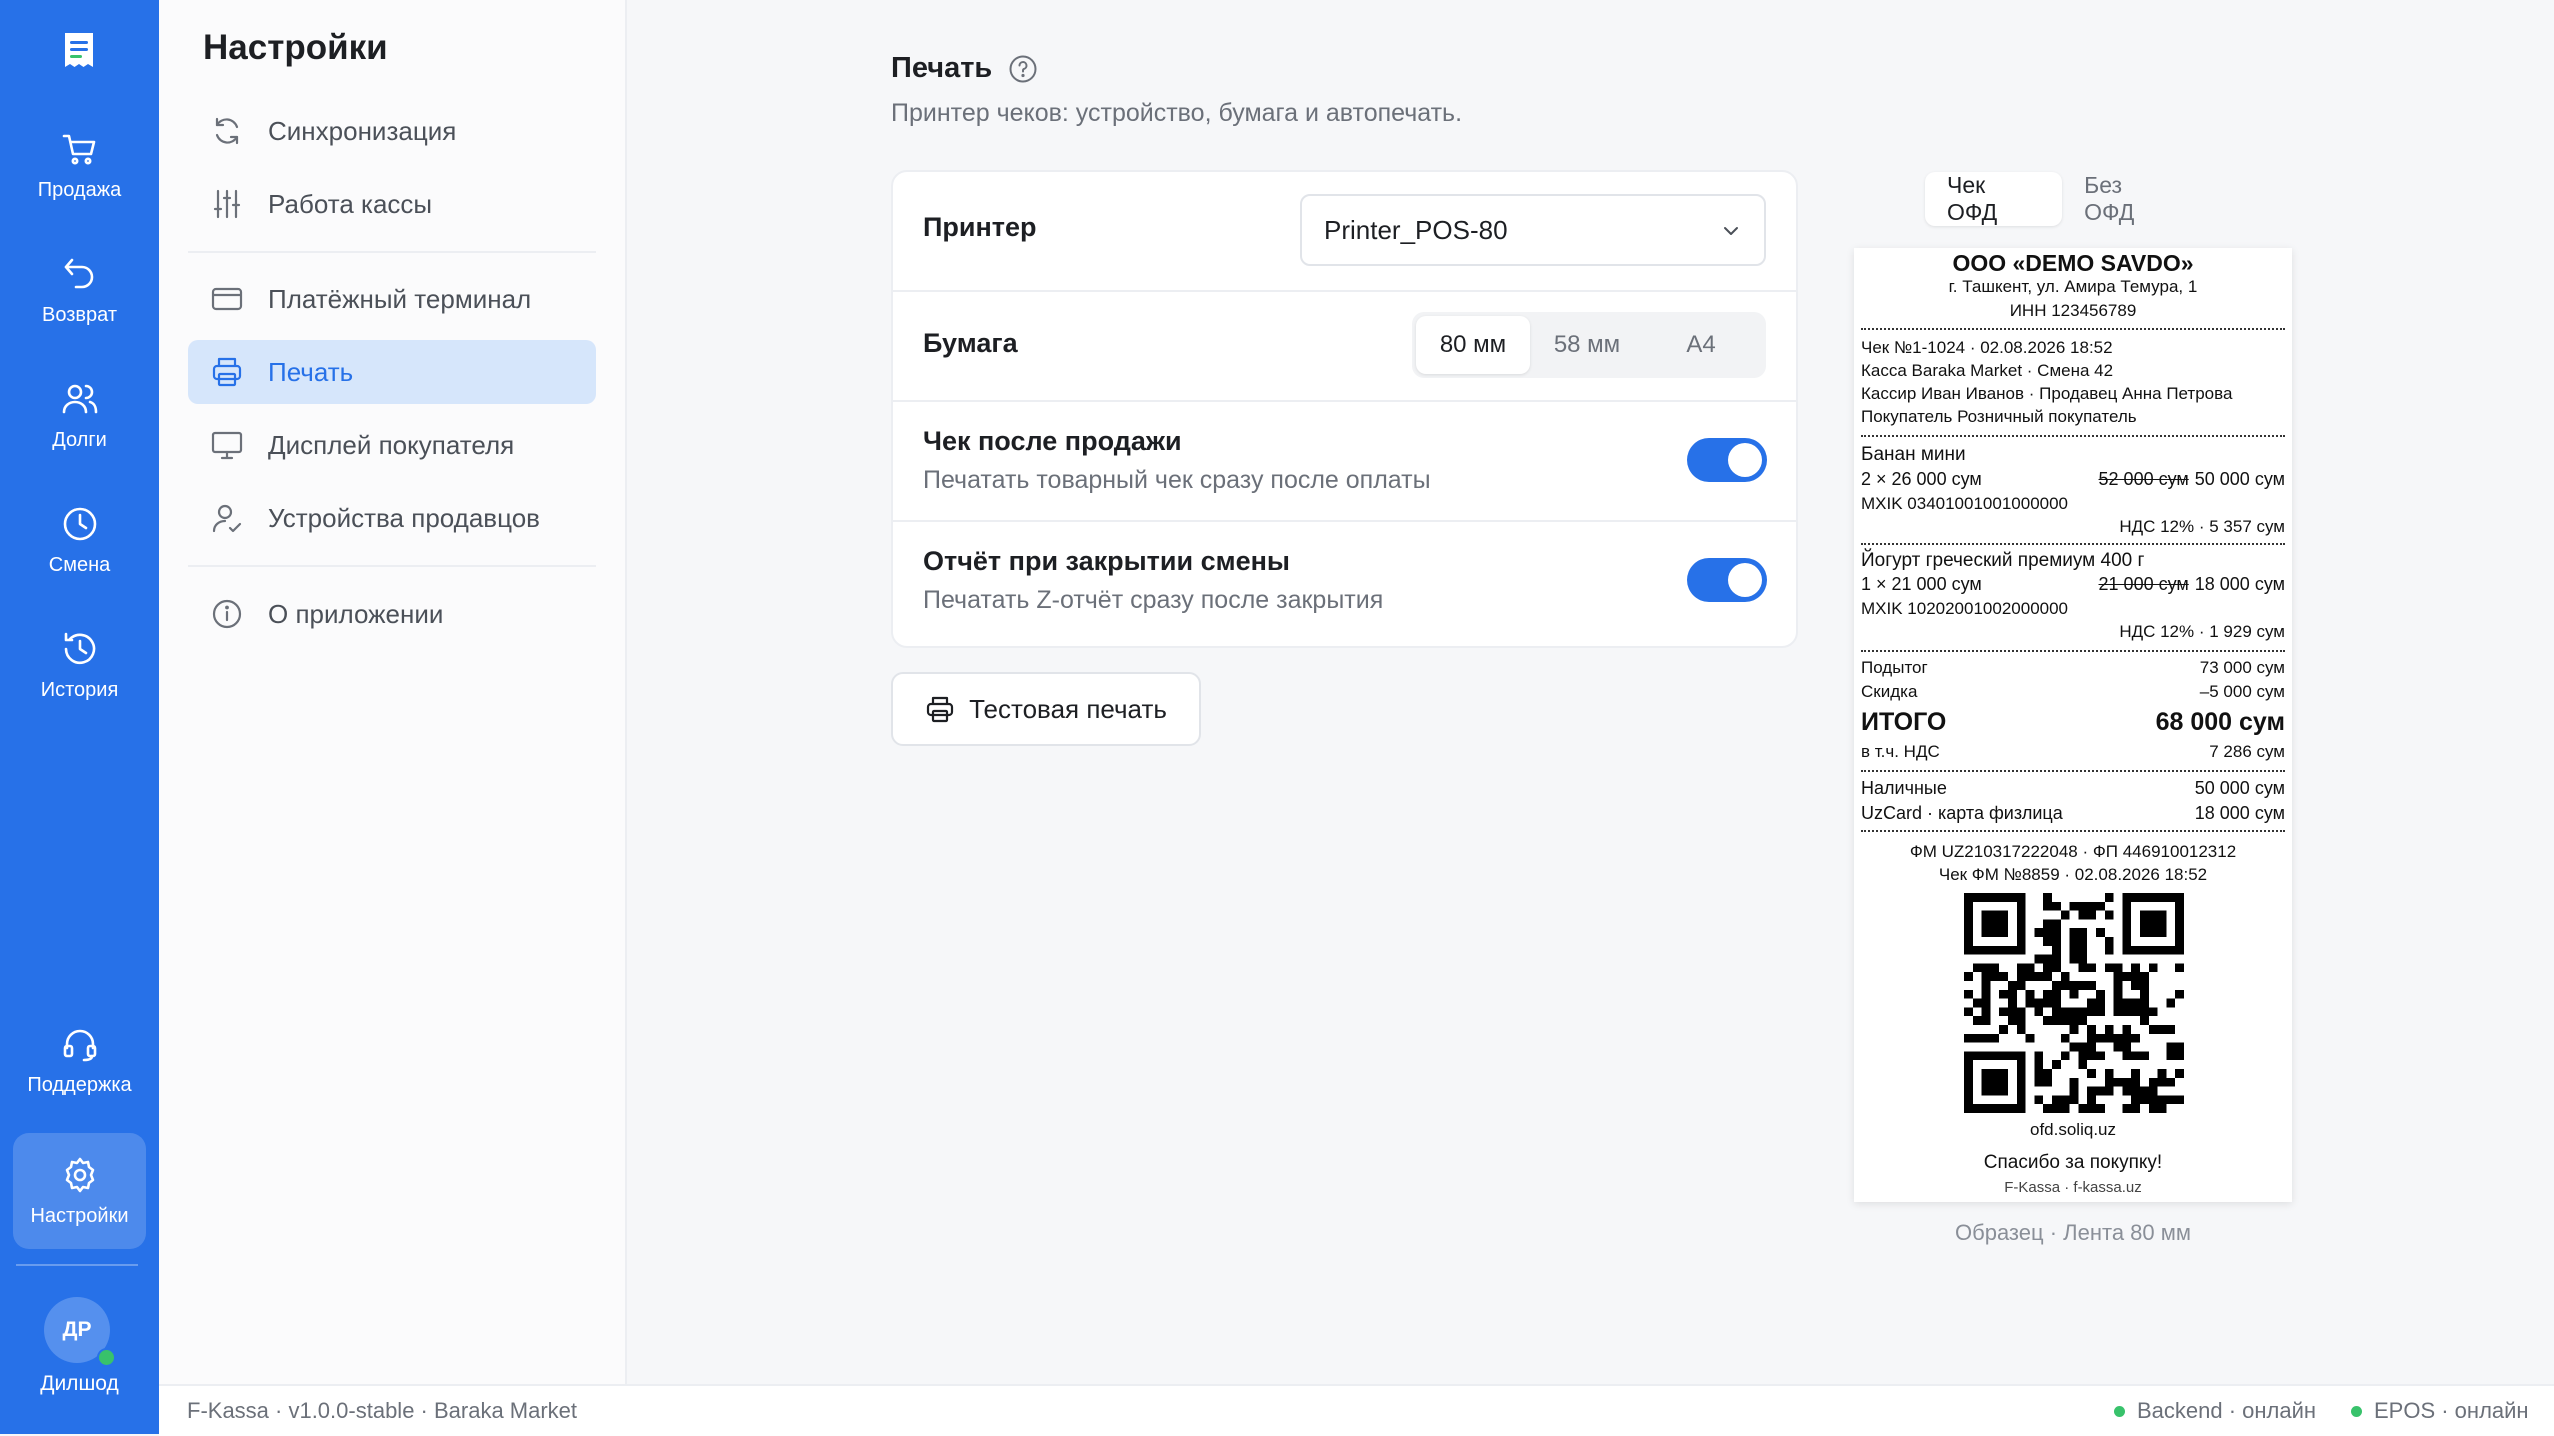  I want to click on sidebar-item-label: Дисплей покупателя, so click(391, 444).